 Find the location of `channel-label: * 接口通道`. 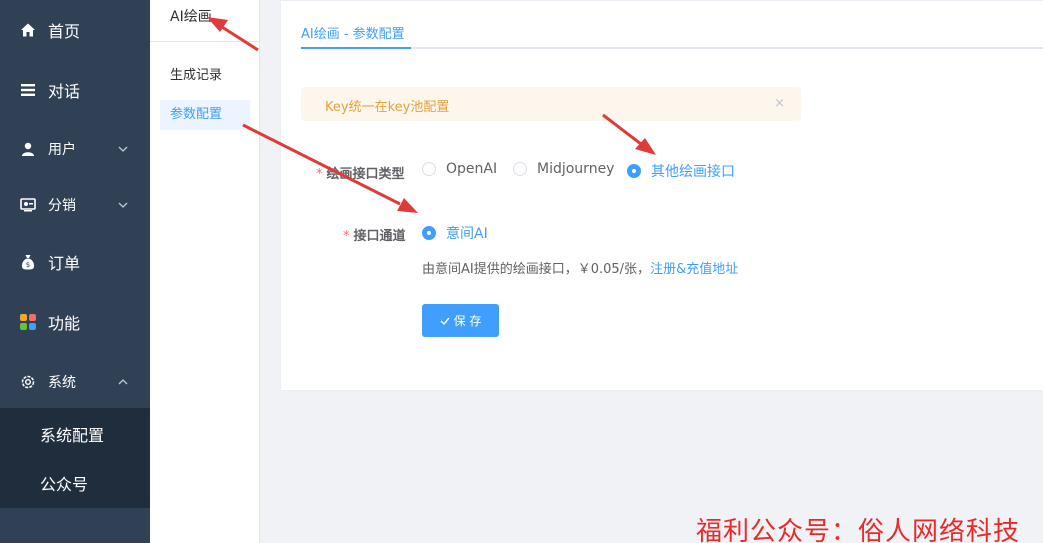

channel-label: * 接口通道 is located at coordinates (374, 234).